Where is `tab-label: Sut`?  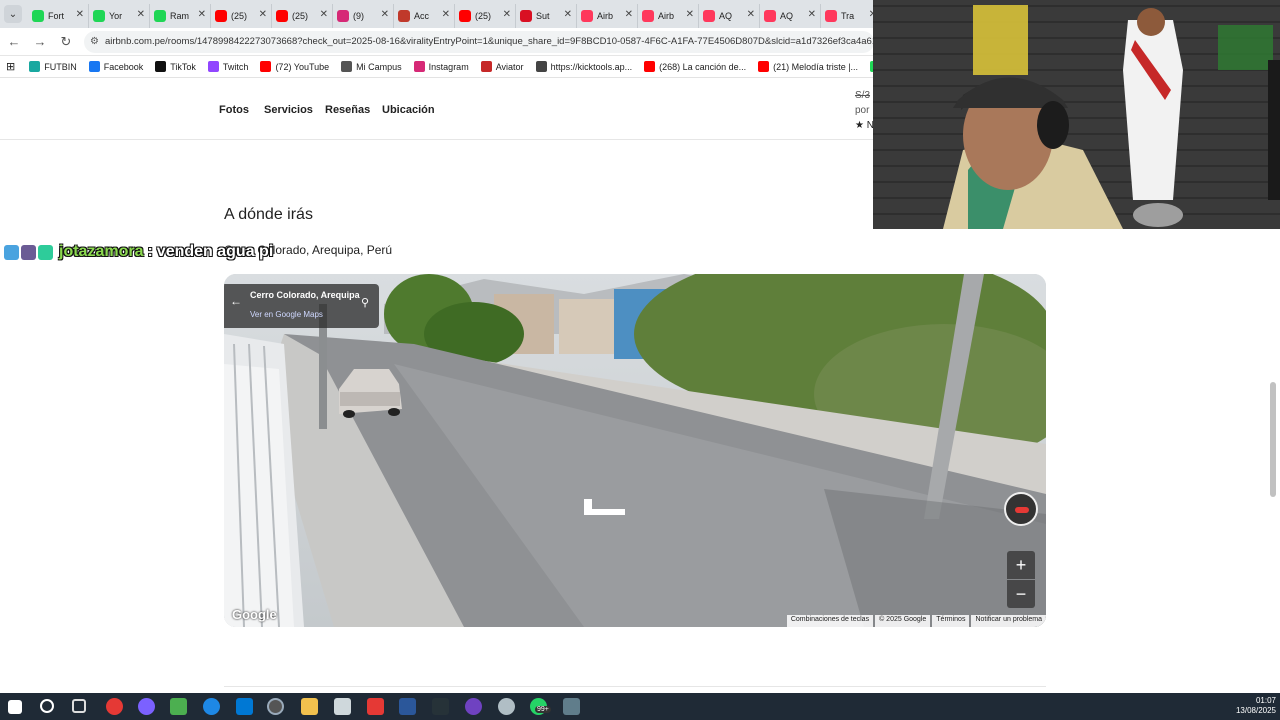
tab-label: Sut is located at coordinates (543, 16).